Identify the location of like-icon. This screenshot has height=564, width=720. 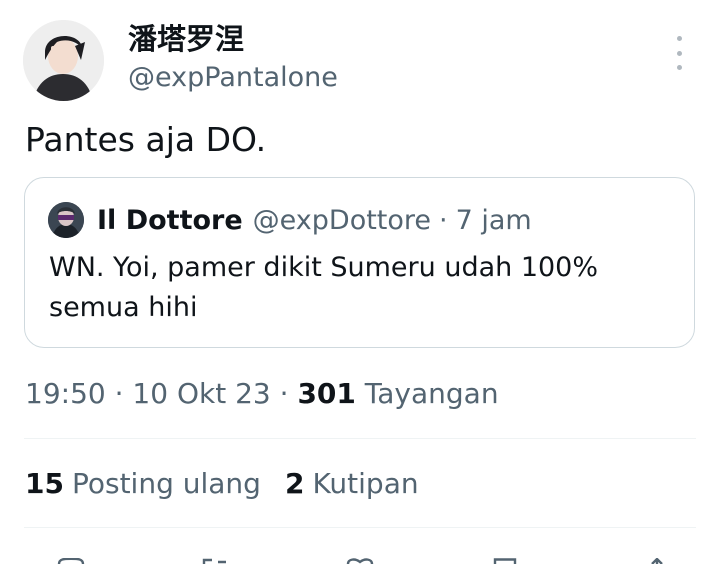
(360, 561).